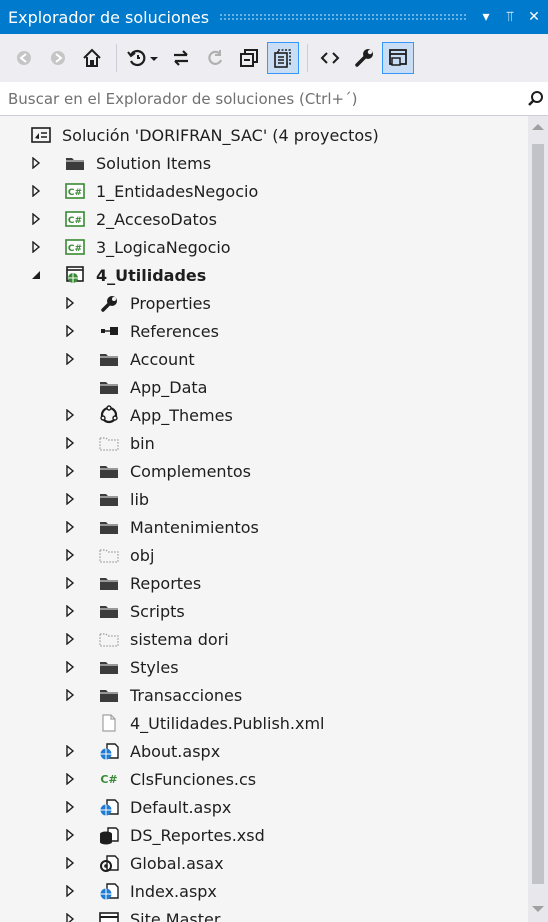  I want to click on refresh-icon, so click(215, 57).